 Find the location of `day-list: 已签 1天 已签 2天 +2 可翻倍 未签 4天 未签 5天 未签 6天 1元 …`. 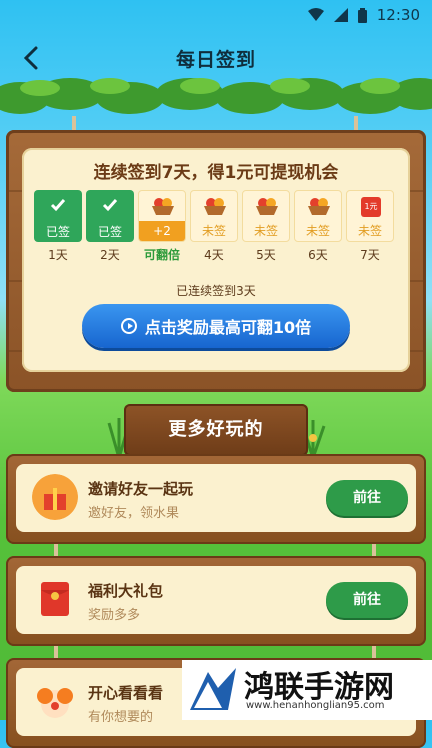

day-list: 已签 1天 已签 2天 +2 可翻倍 未签 4天 未签 5天 未签 6天 1元 … is located at coordinates (216, 226).